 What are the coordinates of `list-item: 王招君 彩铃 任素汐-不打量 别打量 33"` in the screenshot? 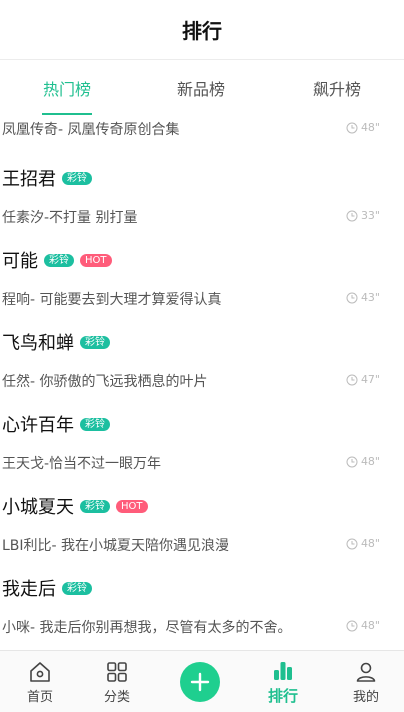 It's located at (202, 206).